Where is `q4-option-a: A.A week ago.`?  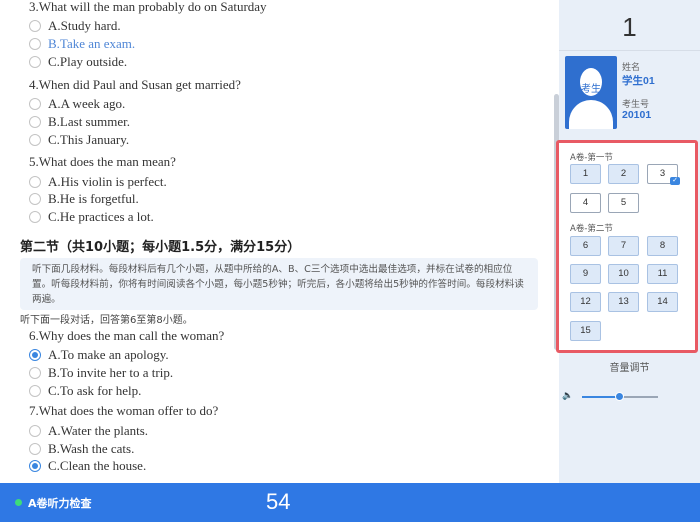
q4-option-a: A.A week ago. is located at coordinates (77, 104).